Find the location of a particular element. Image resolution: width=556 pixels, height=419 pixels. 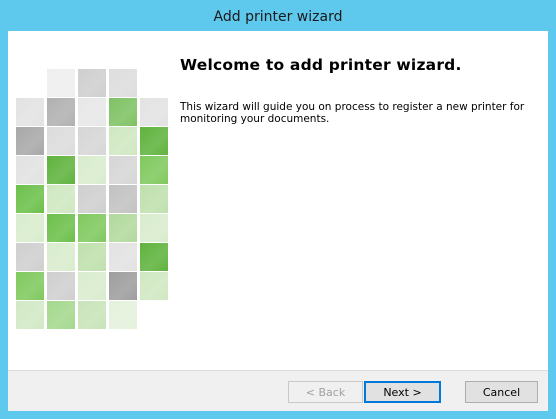

back-button: < Back is located at coordinates (325, 392).